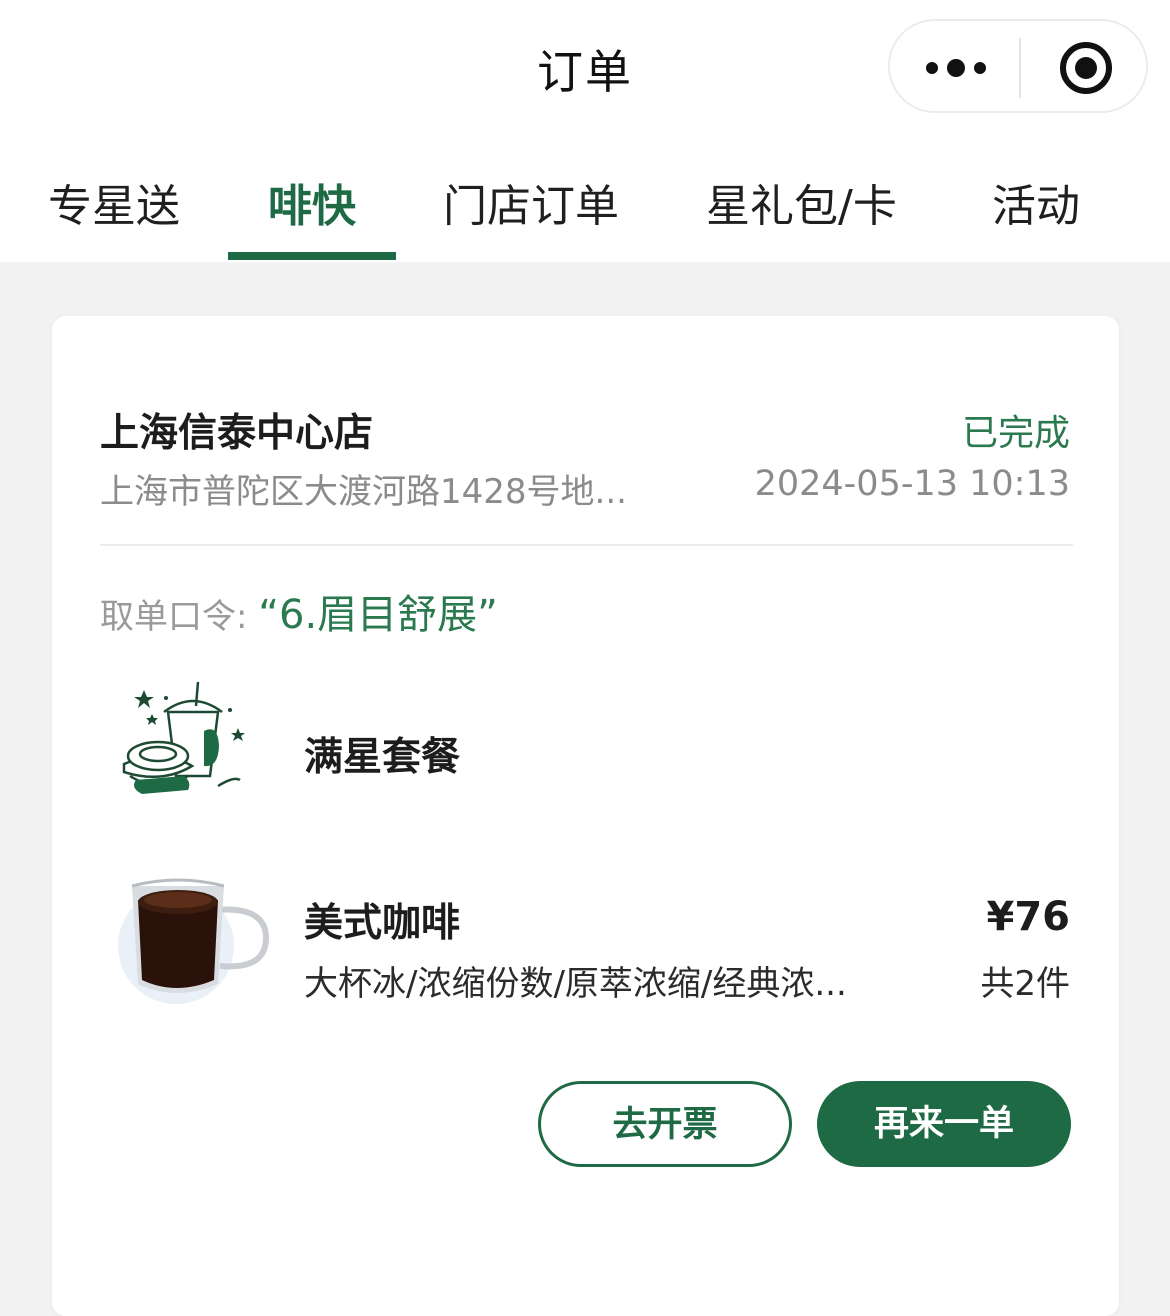  Describe the element at coordinates (1028, 917) in the screenshot. I see `order-price: ¥76` at that location.